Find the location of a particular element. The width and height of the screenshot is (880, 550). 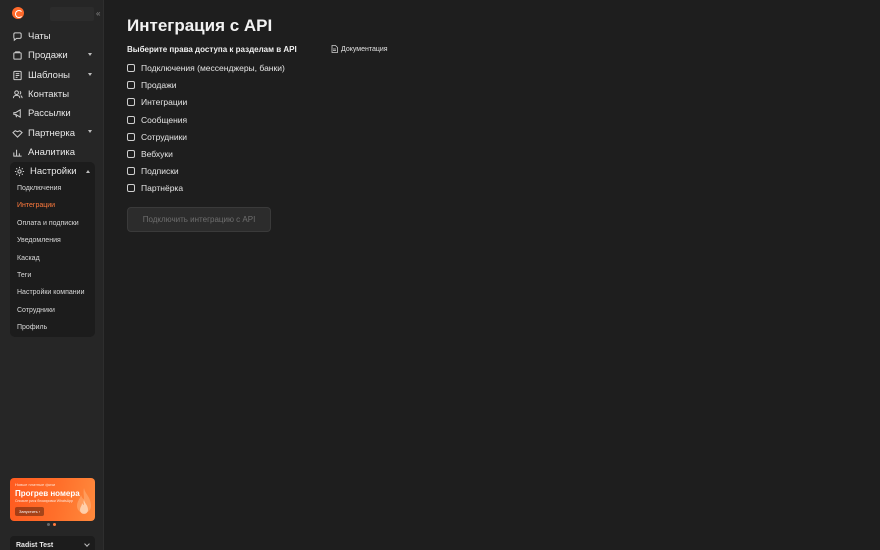

permission-label: Сообщения is located at coordinates (164, 119).